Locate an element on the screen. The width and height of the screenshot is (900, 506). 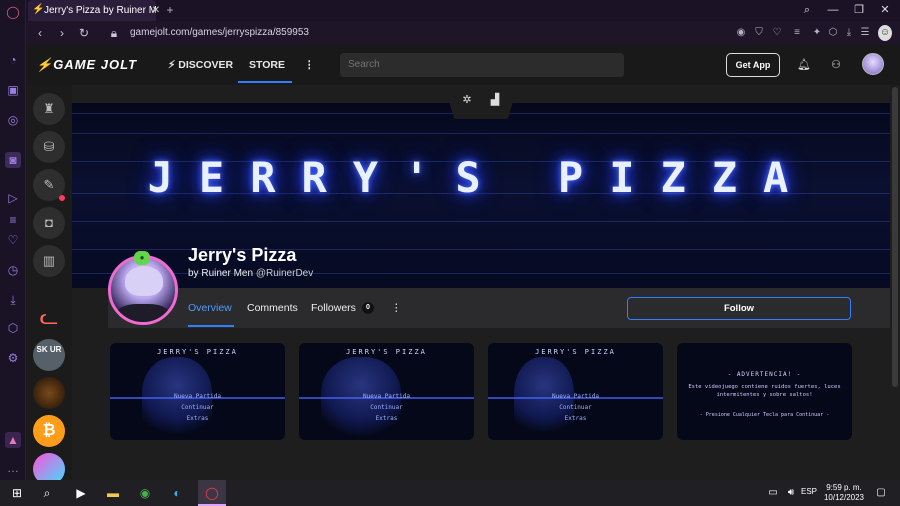
notifications-bell-icon: 🔔︎ is located at coordinates (804, 65).